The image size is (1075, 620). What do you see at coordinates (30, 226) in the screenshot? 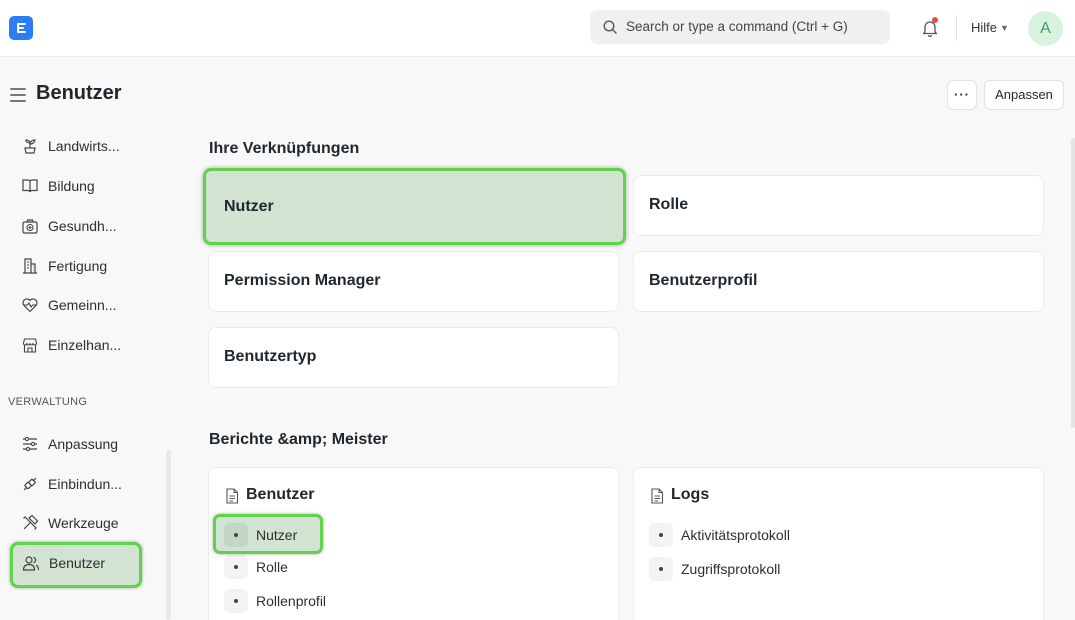
I see `medical-kit-icon` at bounding box center [30, 226].